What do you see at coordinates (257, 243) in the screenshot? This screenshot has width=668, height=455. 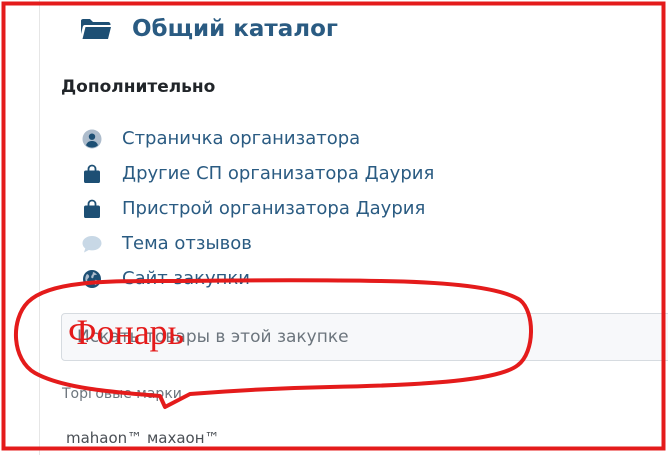 I see `menu-item-reviews-topic: Тема отзывов` at bounding box center [257, 243].